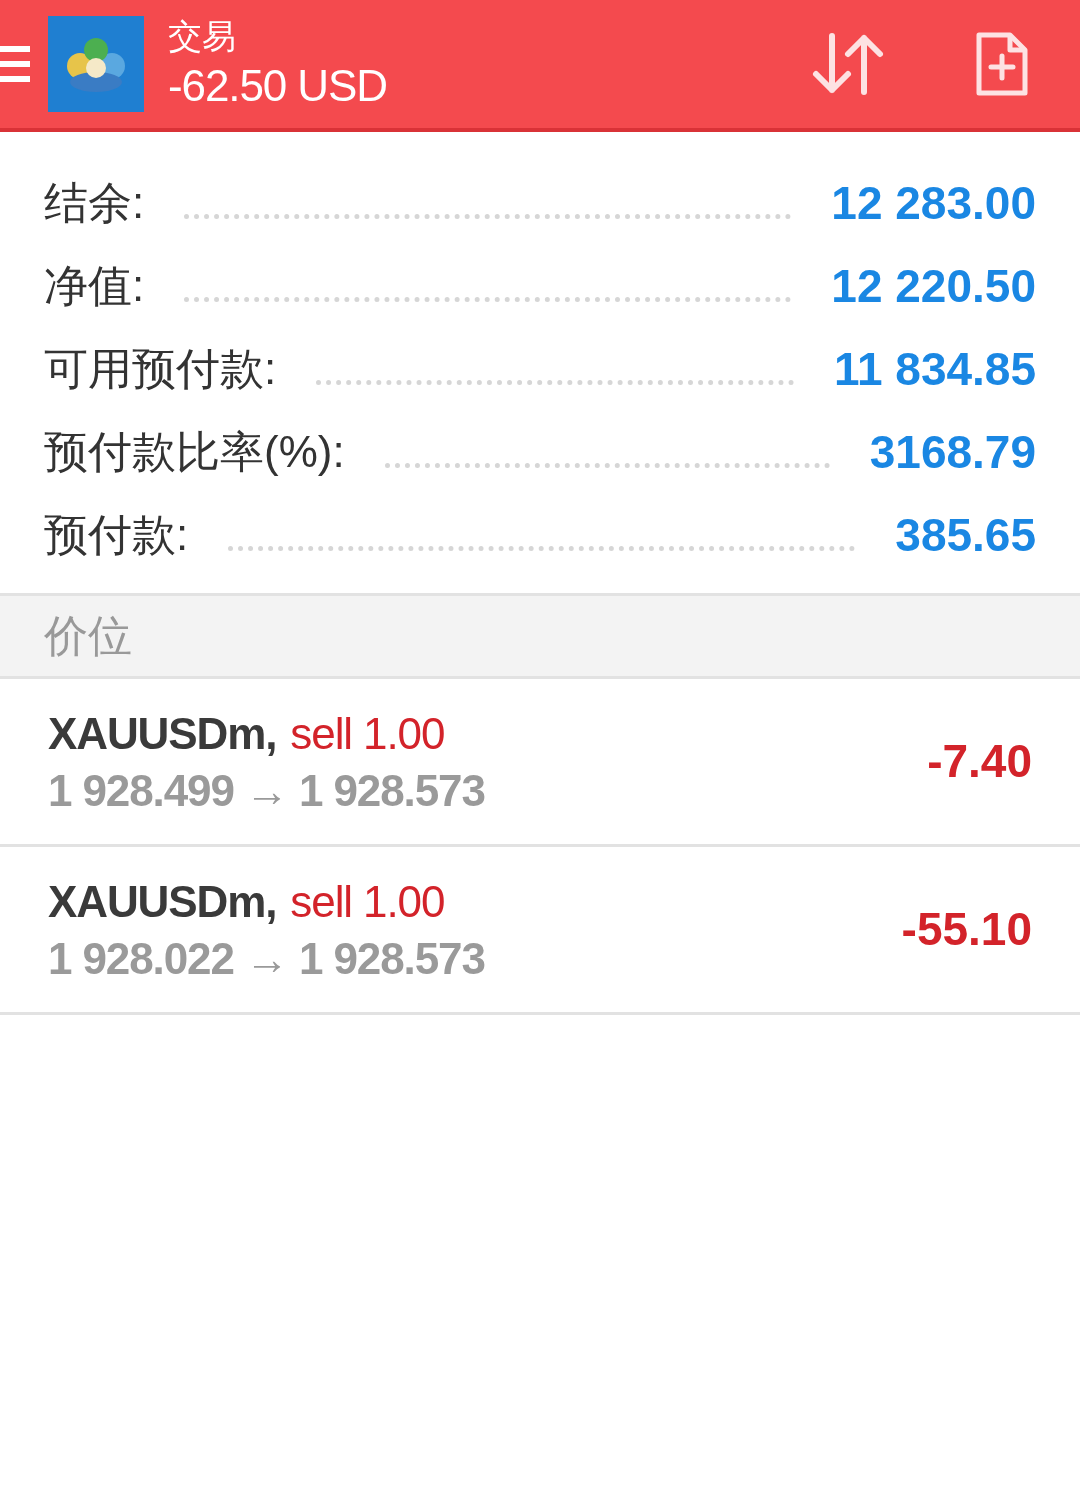  Describe the element at coordinates (267, 790) in the screenshot. I see `position-prices: 1 928.499 → 1 928.573` at that location.